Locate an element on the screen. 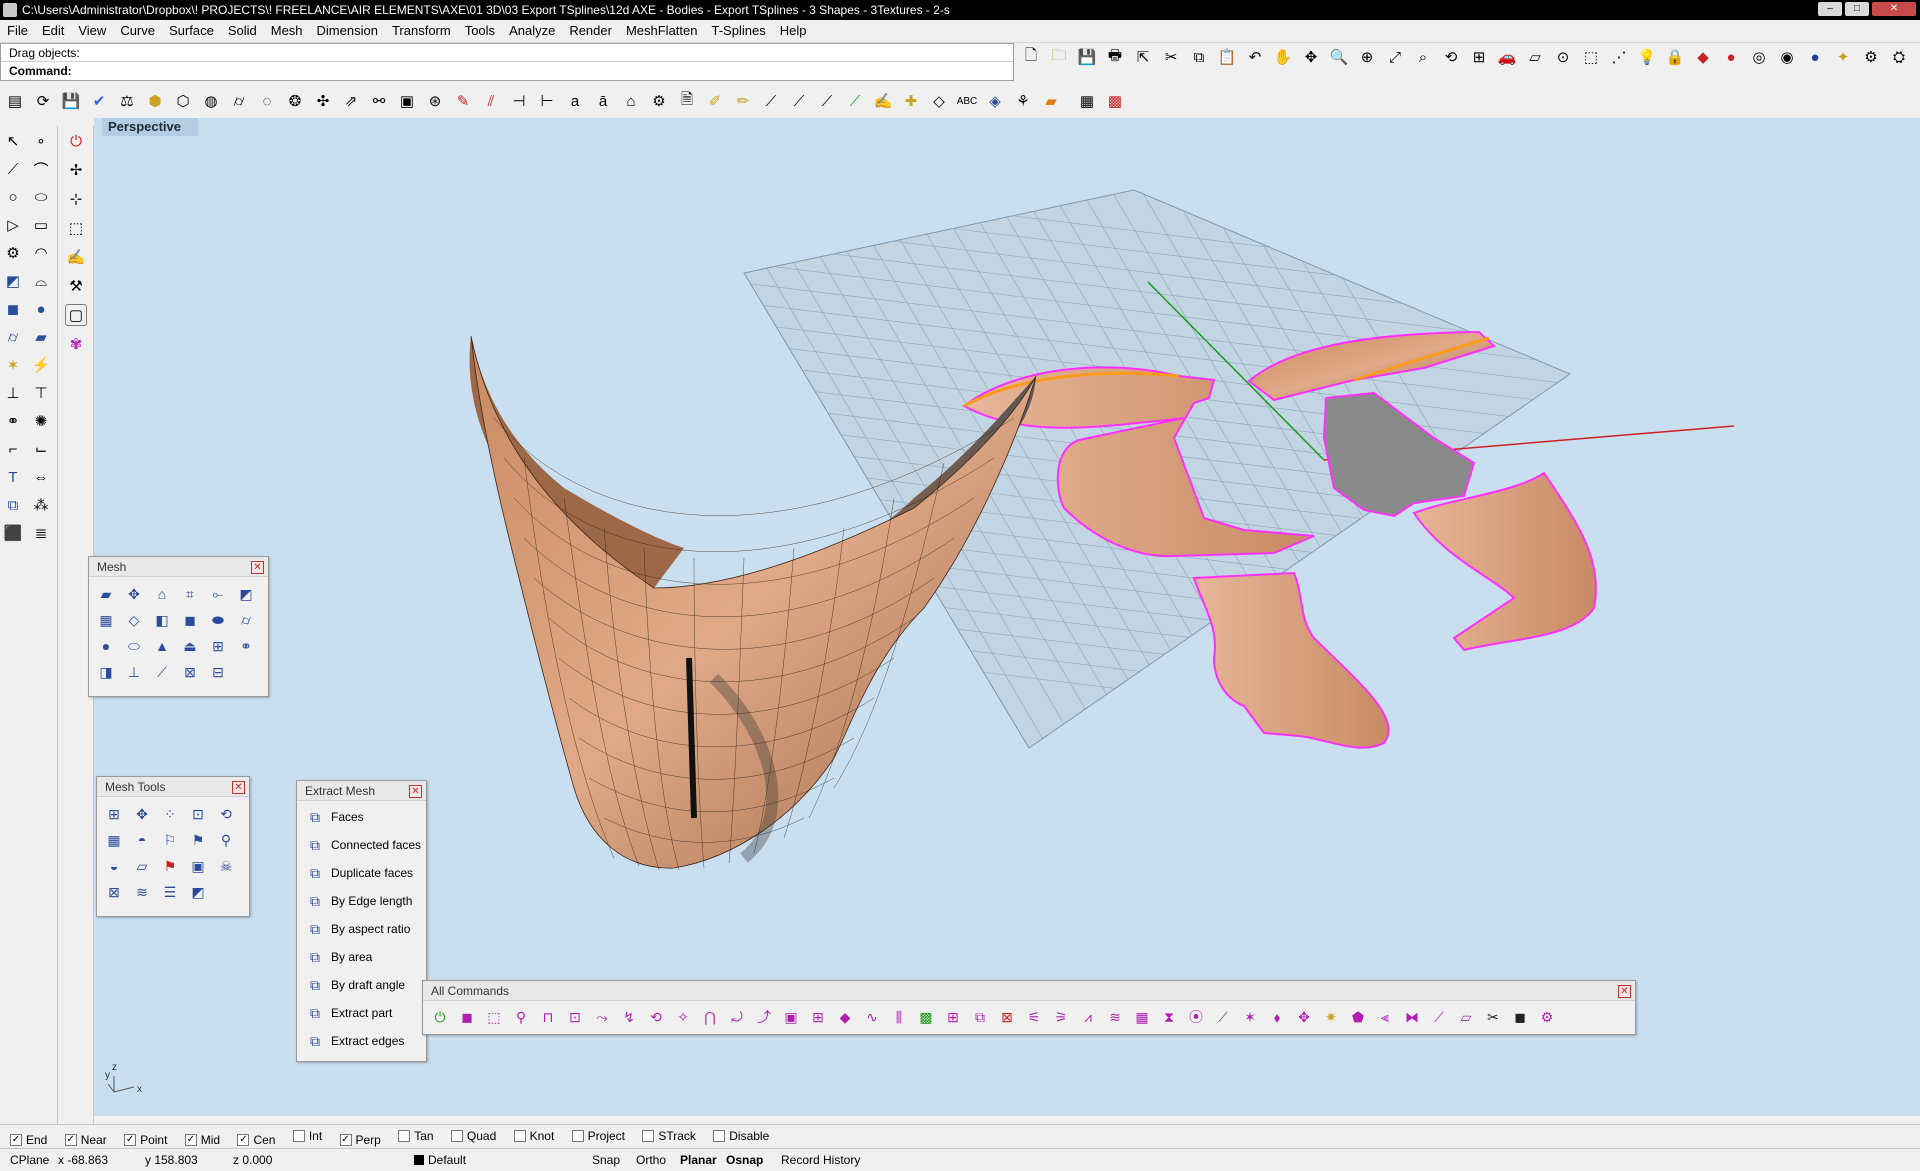 The height and width of the screenshot is (1171, 1920). tspline-weld-icon: ⚟ is located at coordinates (1034, 1017).